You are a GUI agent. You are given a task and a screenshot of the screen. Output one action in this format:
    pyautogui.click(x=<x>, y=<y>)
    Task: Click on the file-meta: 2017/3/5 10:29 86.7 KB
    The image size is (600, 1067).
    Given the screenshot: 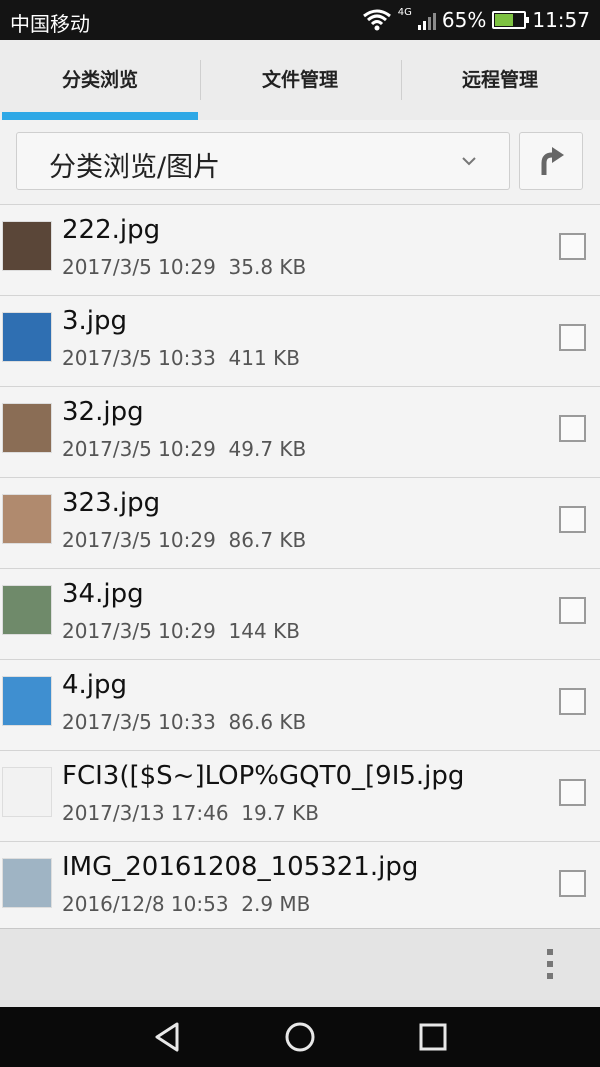 What is the action you would take?
    pyautogui.click(x=184, y=540)
    